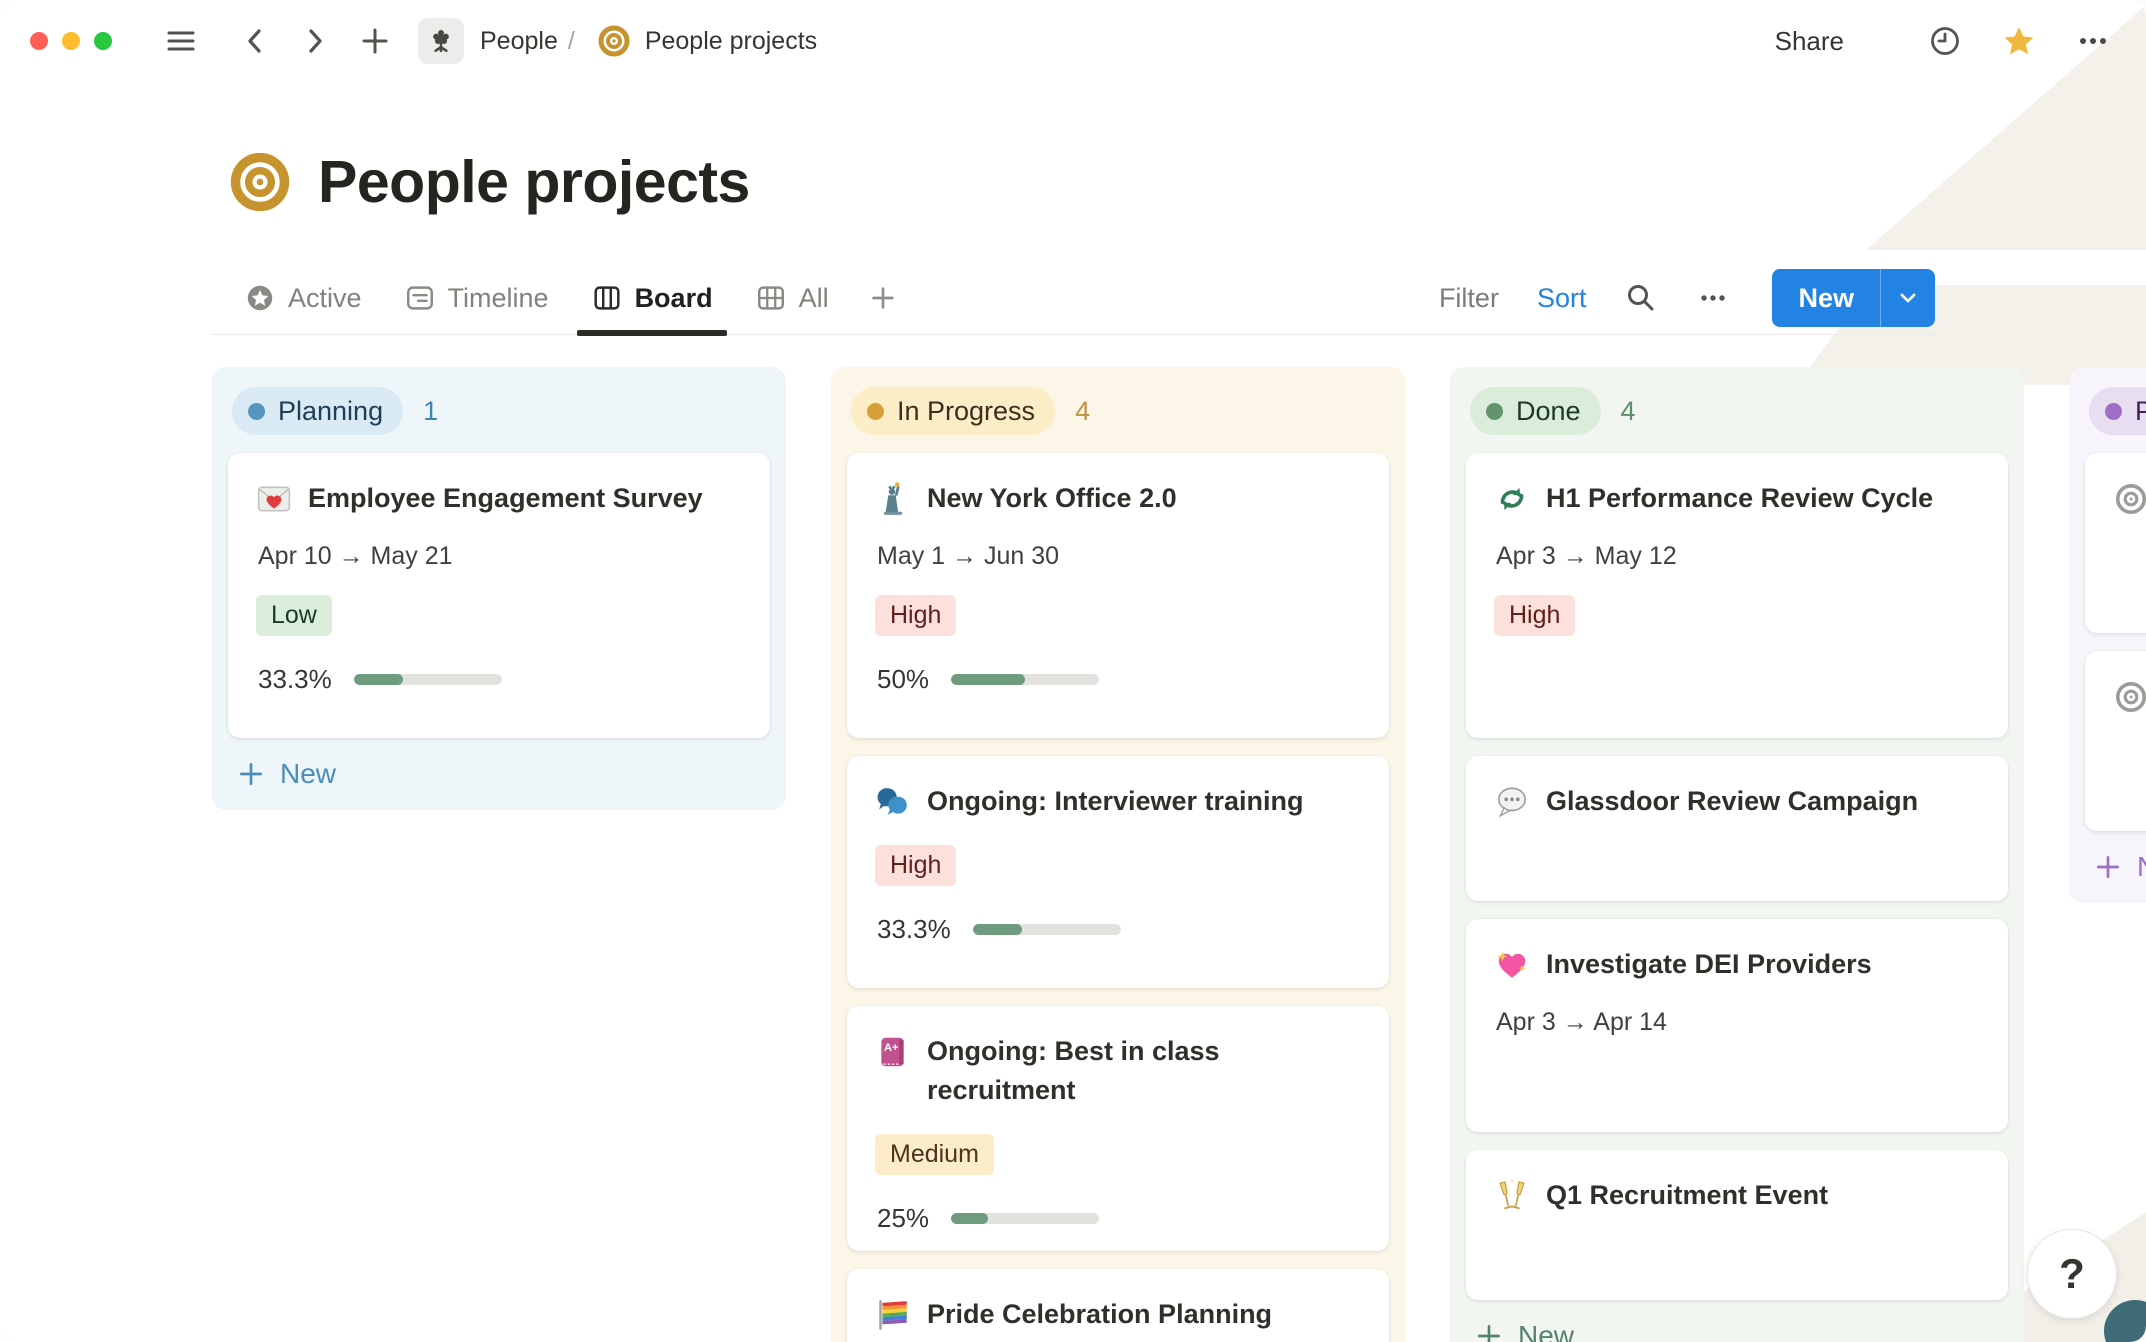 The height and width of the screenshot is (1342, 2146). I want to click on view-options-button, so click(1713, 298).